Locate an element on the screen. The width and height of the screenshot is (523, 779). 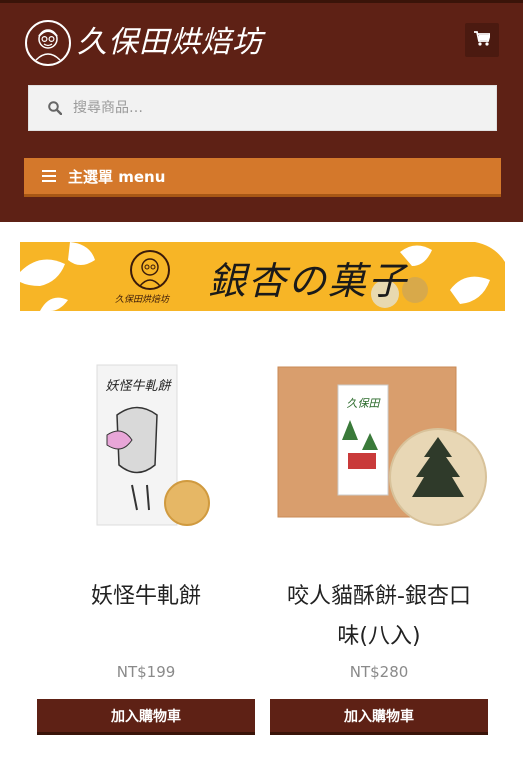
product-price: NT$280 is located at coordinates (379, 672).